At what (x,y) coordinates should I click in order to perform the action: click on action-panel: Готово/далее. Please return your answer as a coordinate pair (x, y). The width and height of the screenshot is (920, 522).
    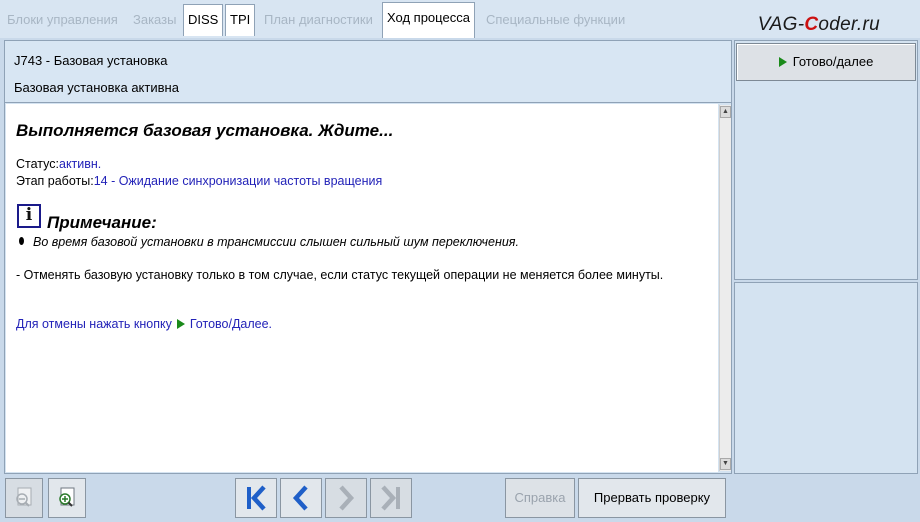
    Looking at the image, I should click on (826, 160).